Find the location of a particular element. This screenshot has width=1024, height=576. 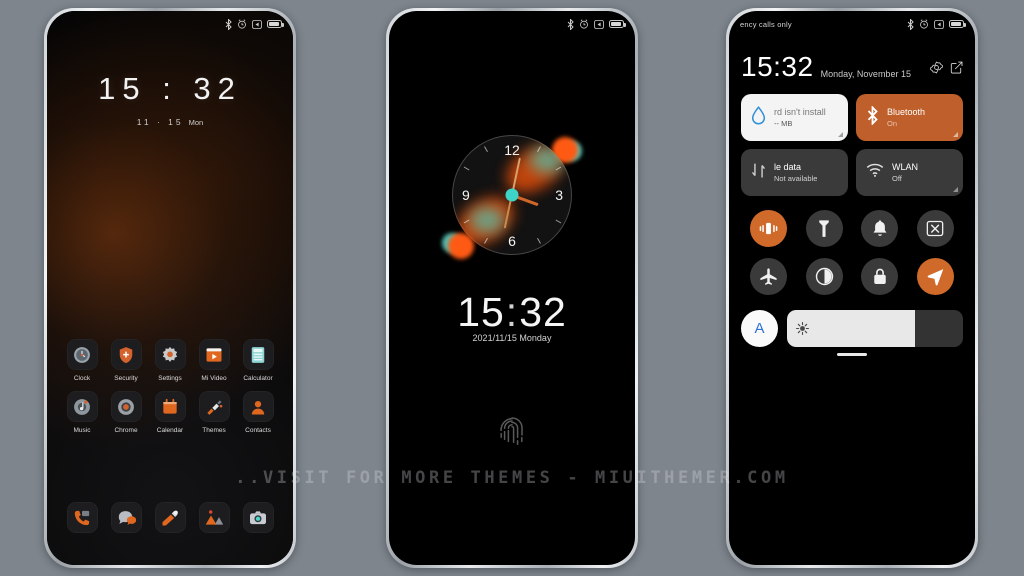

brightness-row: A is located at coordinates (852, 328).